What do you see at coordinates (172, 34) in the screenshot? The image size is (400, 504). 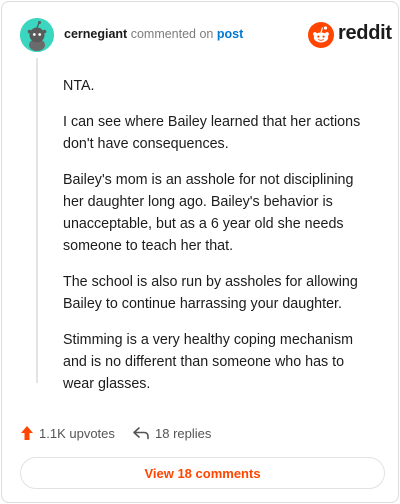 I see `comment-action-text: commented on` at bounding box center [172, 34].